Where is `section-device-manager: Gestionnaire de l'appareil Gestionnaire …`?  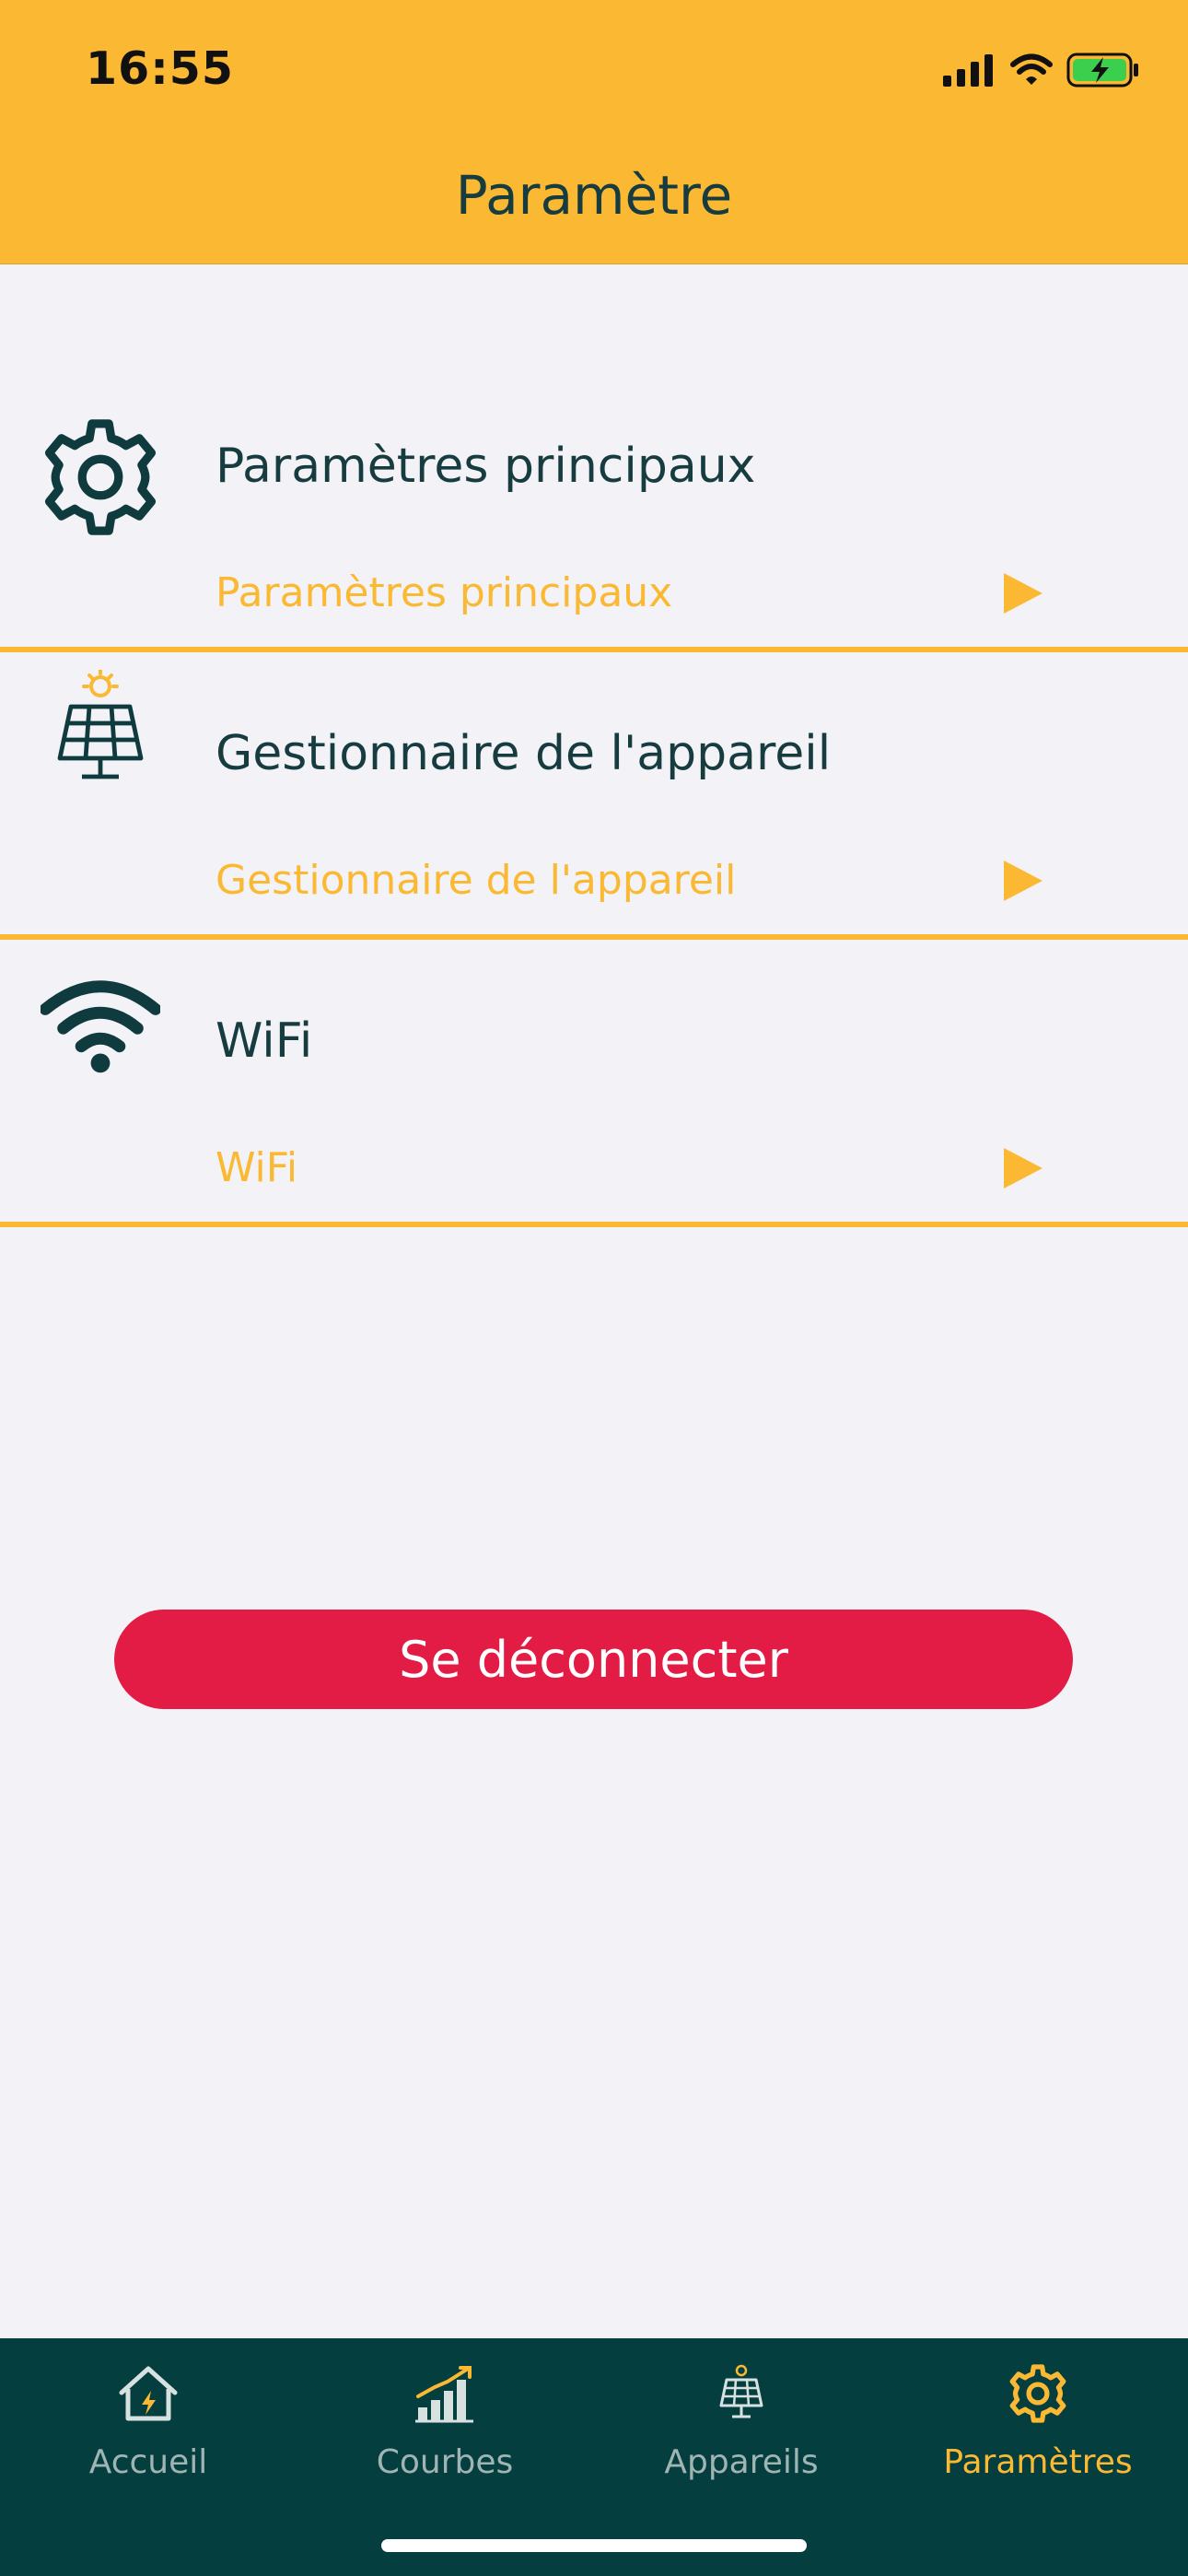
section-device-manager: Gestionnaire de l'appareil Gestionnaire … is located at coordinates (594, 796).